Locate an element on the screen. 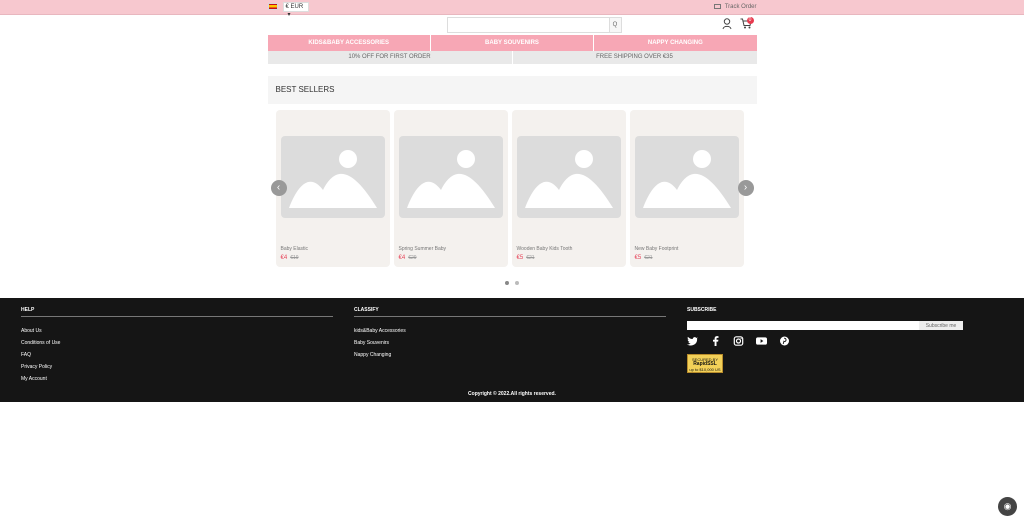  carousel-prev-arrow-icon: ‹ is located at coordinates (278, 188).